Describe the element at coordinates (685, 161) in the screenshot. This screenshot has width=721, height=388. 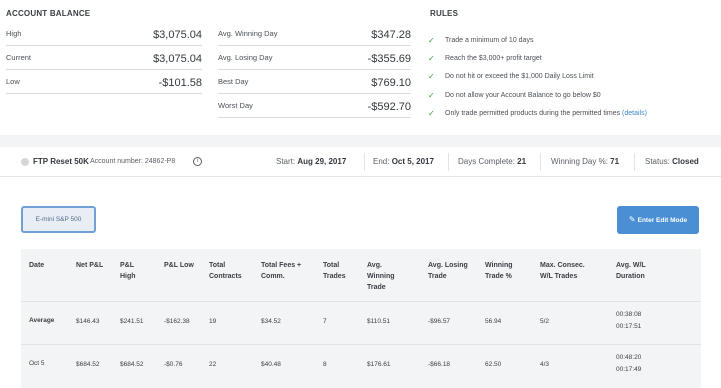
I see `status-value: Closed` at that location.